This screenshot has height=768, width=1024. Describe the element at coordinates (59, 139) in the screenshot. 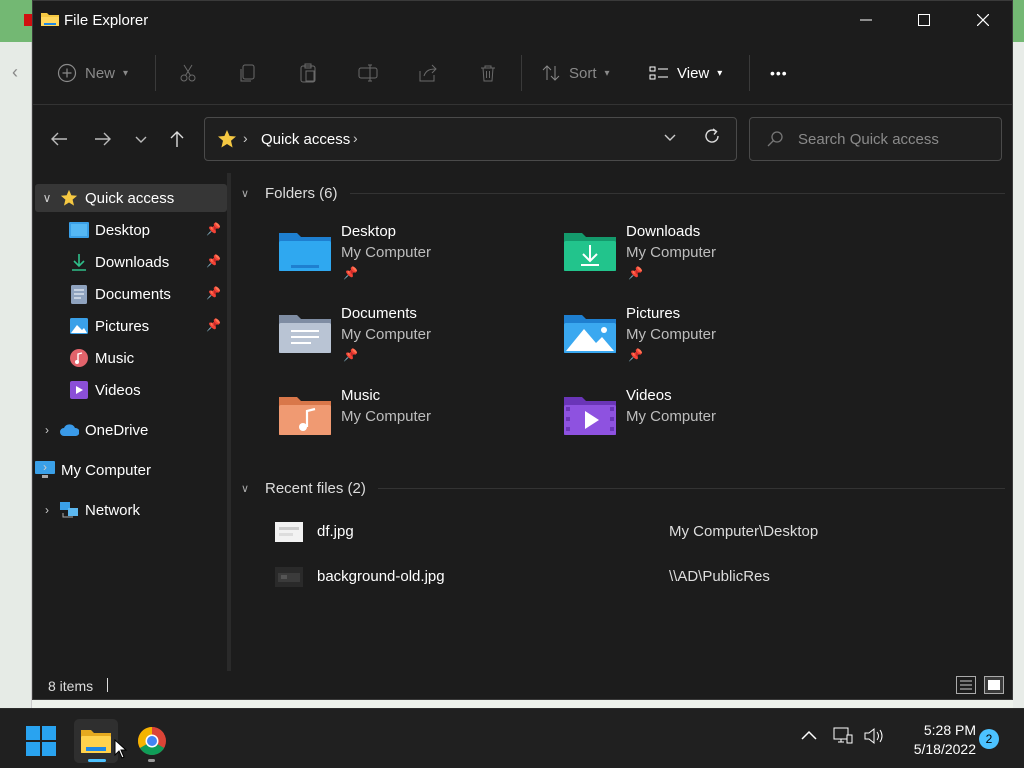

I see `back-button` at that location.